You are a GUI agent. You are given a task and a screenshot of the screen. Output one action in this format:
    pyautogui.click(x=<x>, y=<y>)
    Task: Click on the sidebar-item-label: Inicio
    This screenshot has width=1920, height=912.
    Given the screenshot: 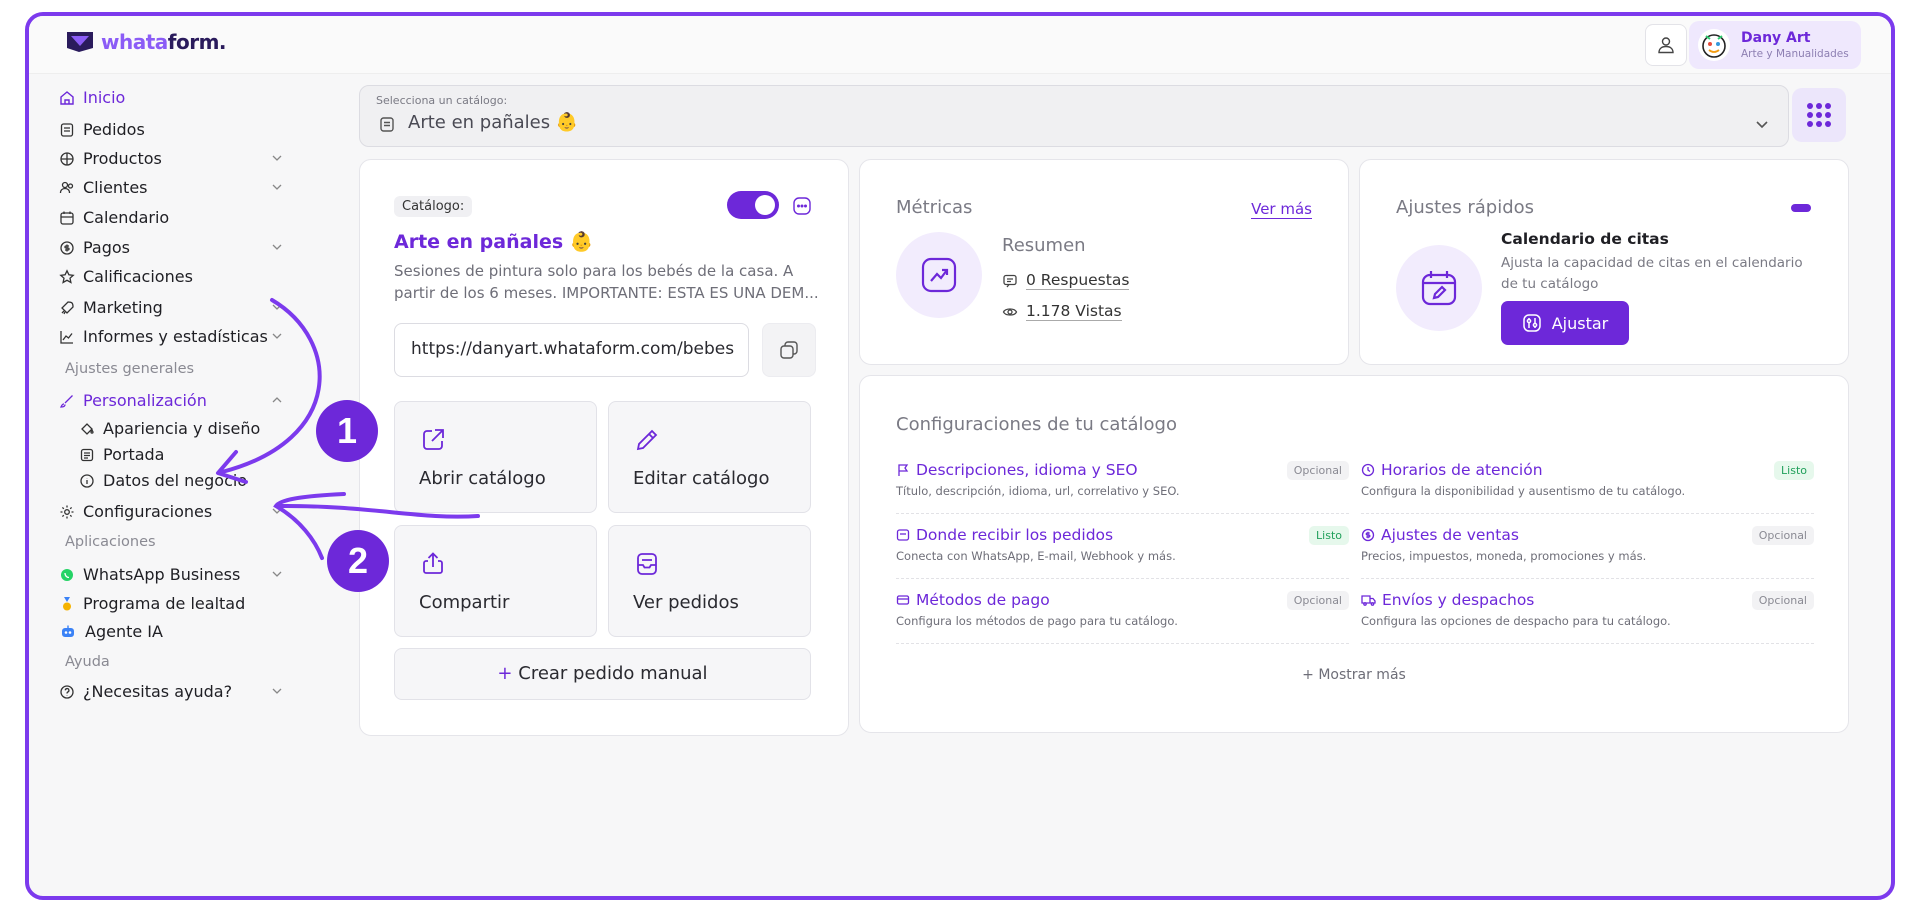 What is the action you would take?
    pyautogui.click(x=104, y=97)
    